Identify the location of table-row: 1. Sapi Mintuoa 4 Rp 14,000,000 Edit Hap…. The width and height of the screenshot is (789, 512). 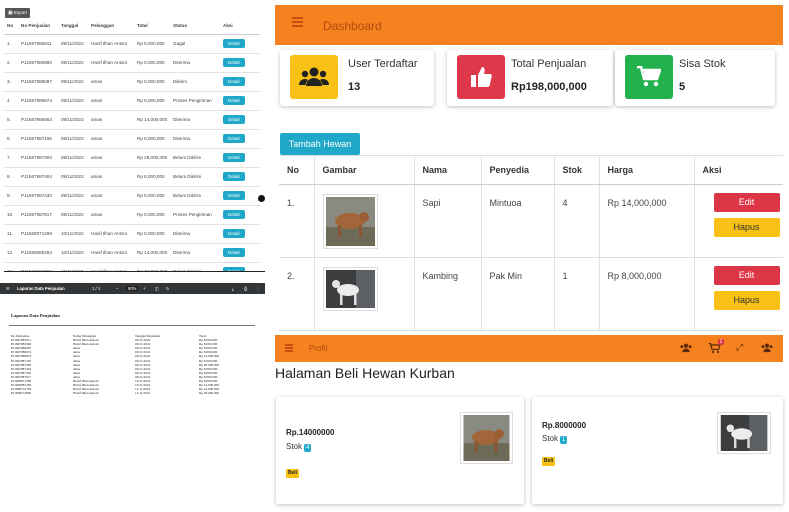
(531, 221).